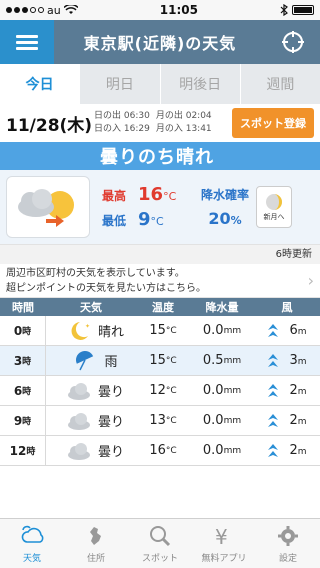 Image resolution: width=320 pixels, height=568 pixels. I want to click on row-hour: 12, so click(18, 450).